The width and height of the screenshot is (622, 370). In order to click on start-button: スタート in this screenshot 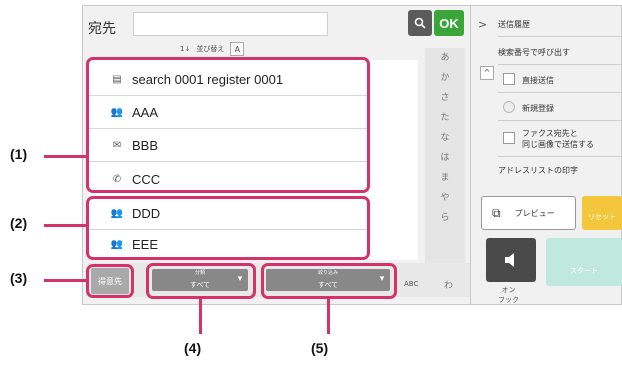, I will do `click(584, 262)`.